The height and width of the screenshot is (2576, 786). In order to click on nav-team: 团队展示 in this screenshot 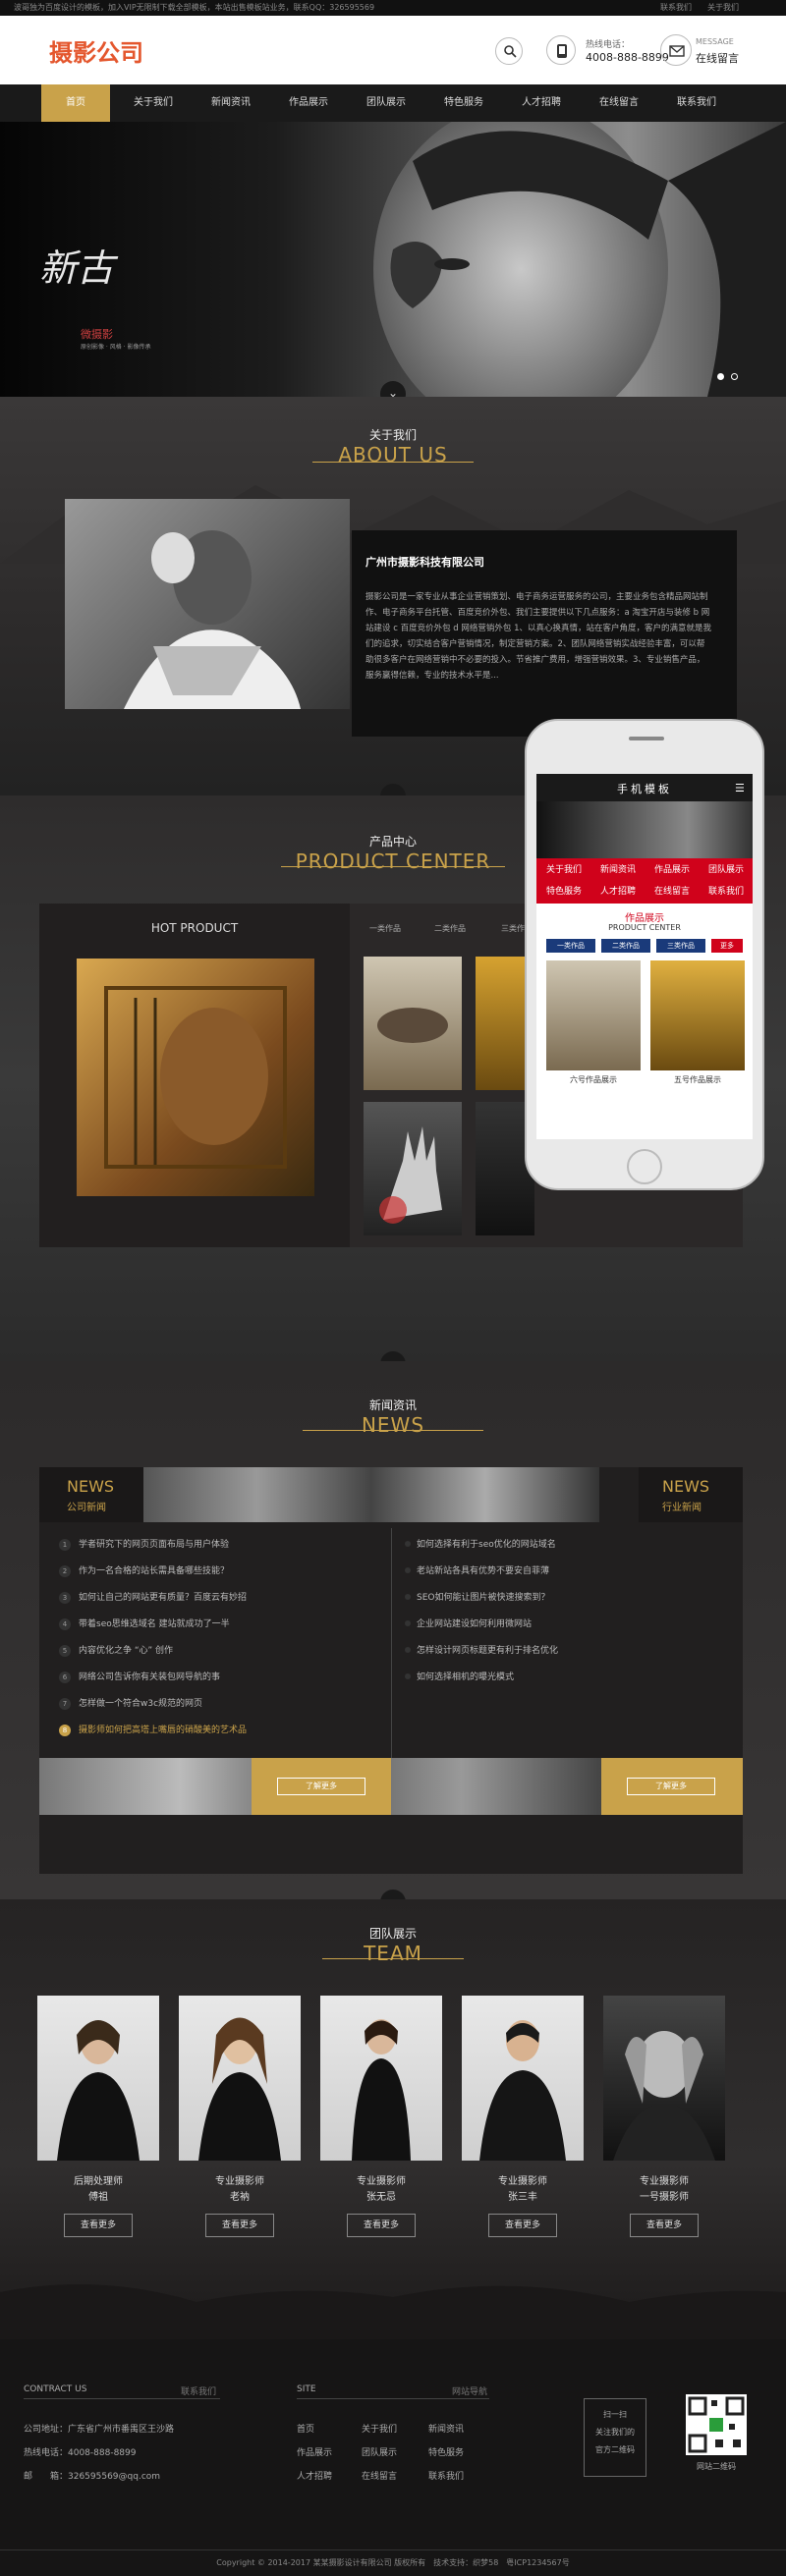, I will do `click(386, 103)`.